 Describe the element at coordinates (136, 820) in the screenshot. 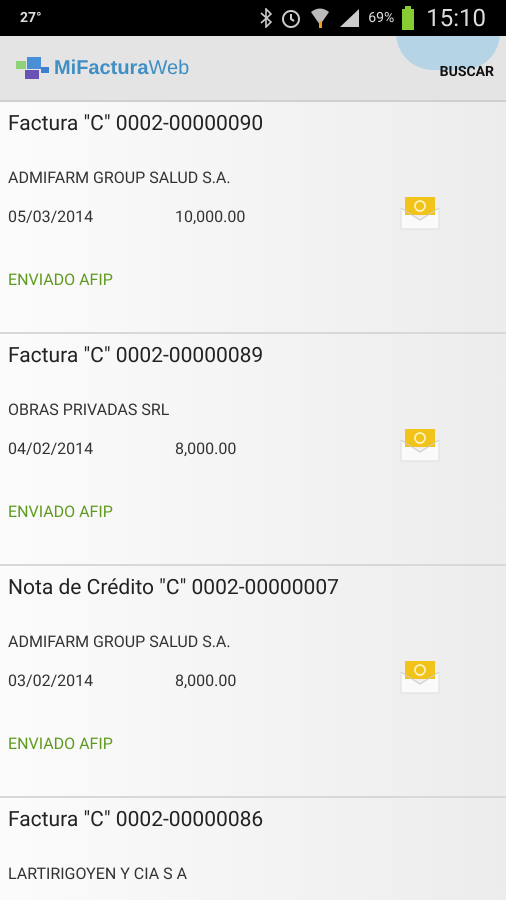

I see `invoice-title: Factura "C" 0002-00000086` at that location.